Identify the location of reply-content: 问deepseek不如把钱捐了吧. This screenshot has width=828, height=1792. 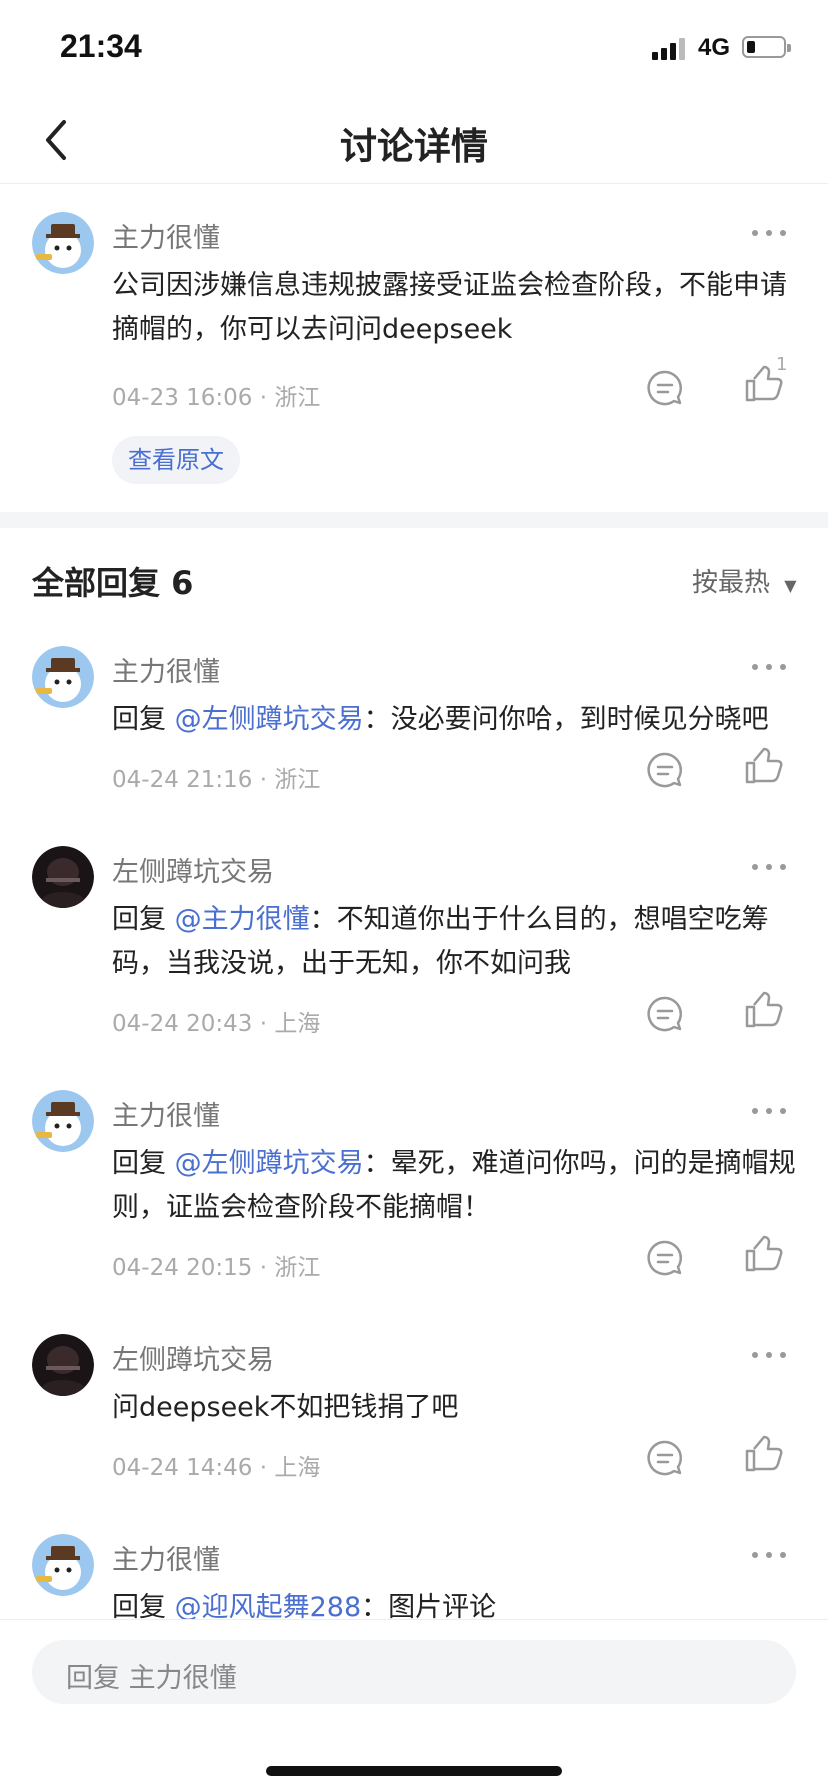
(462, 1408).